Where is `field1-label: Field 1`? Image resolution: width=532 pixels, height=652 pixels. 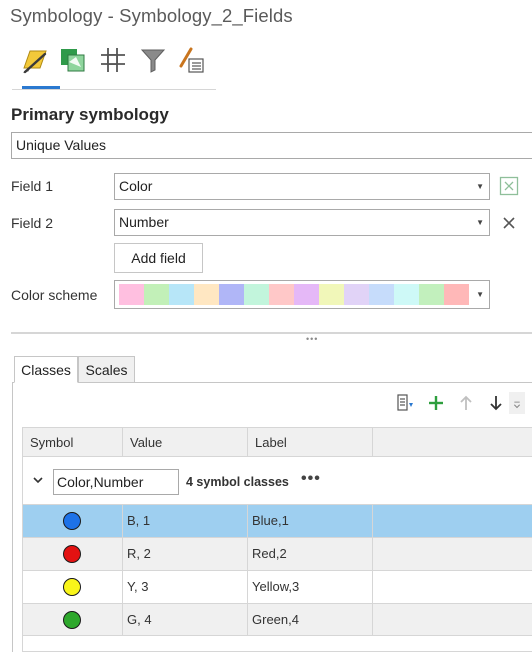 field1-label: Field 1 is located at coordinates (32, 186).